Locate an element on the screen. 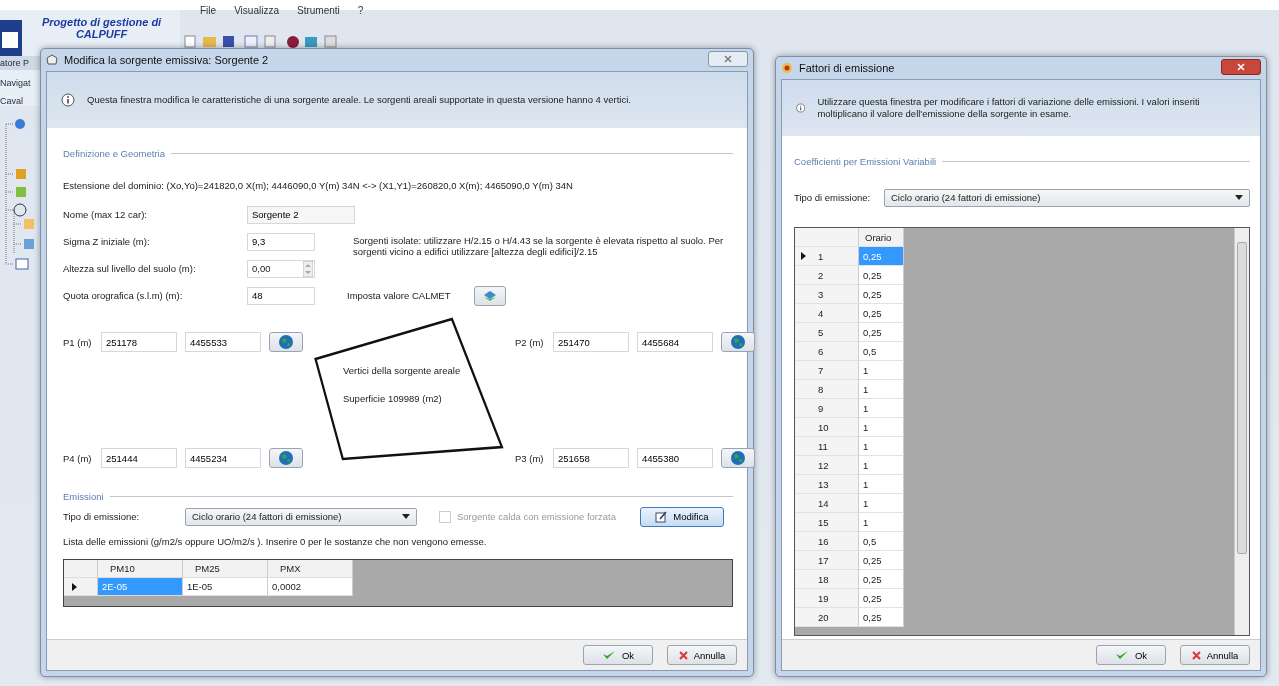 The height and width of the screenshot is (686, 1279). row-header: 17 is located at coordinates (827, 560).